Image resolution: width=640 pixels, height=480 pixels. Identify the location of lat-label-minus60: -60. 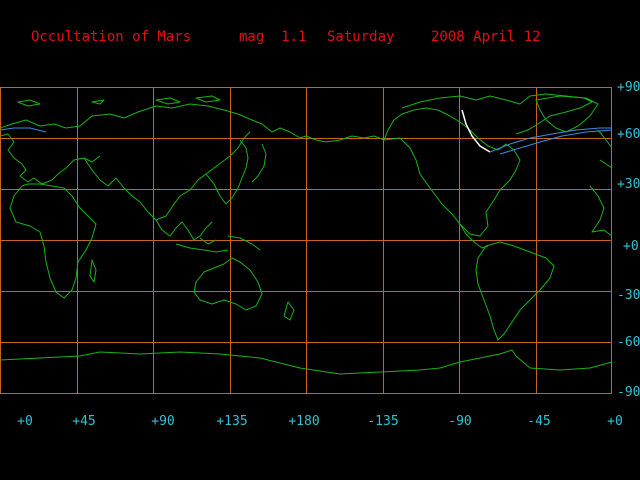
(628, 342).